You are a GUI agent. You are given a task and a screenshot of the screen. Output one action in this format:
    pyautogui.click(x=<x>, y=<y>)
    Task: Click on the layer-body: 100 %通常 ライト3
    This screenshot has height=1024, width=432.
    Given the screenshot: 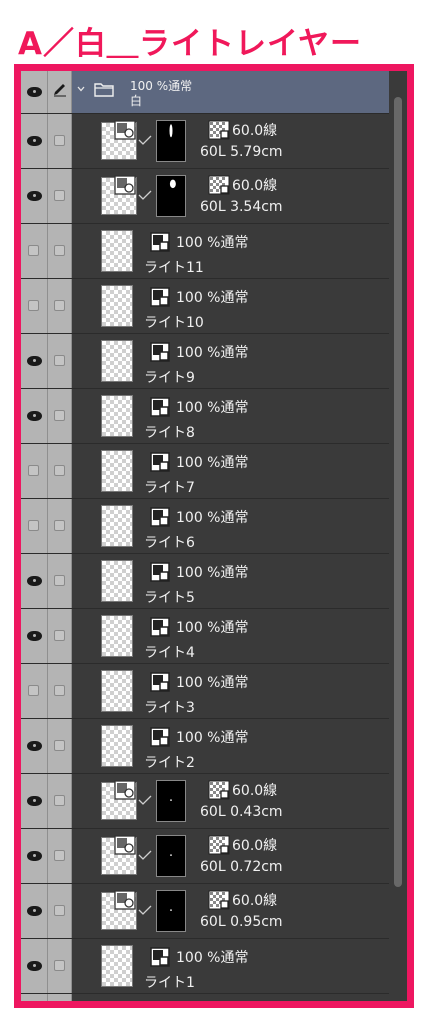 What is the action you would take?
    pyautogui.click(x=230, y=691)
    